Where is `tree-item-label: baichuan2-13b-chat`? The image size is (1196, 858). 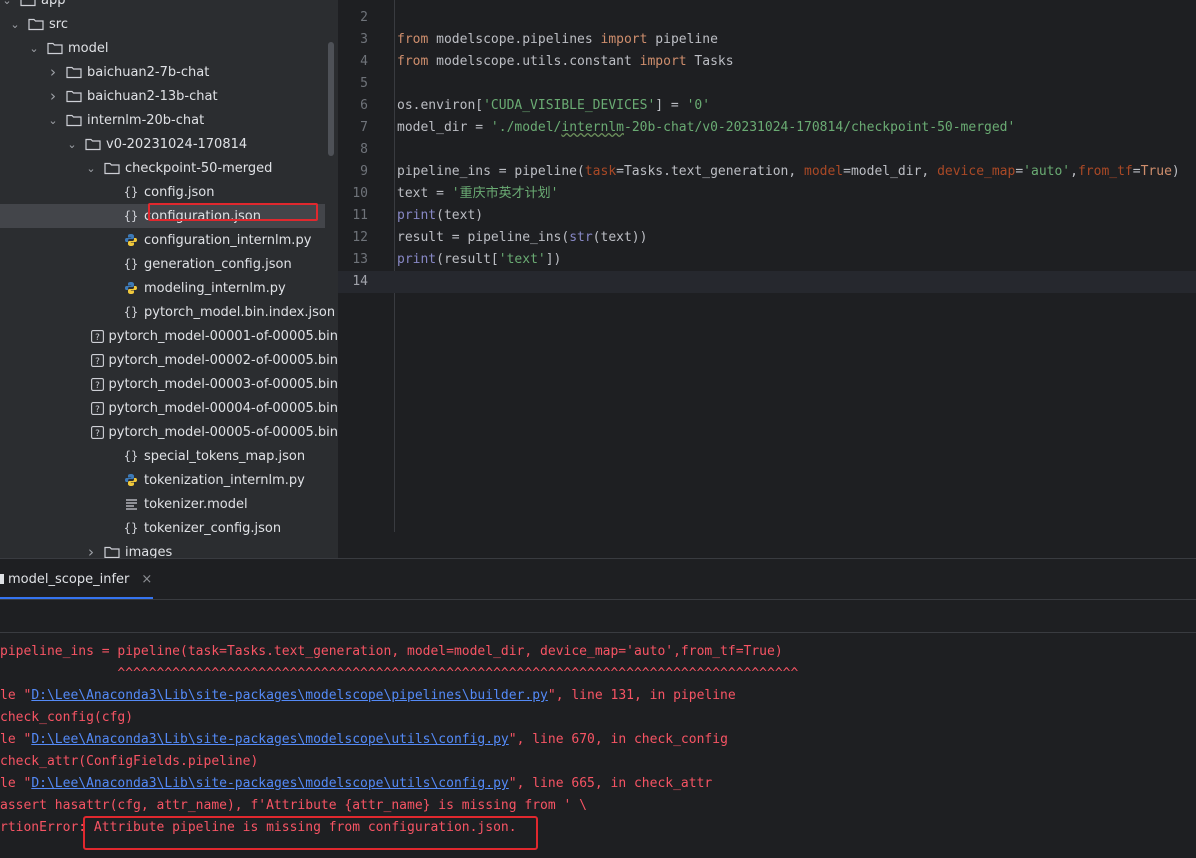 tree-item-label: baichuan2-13b-chat is located at coordinates (152, 96).